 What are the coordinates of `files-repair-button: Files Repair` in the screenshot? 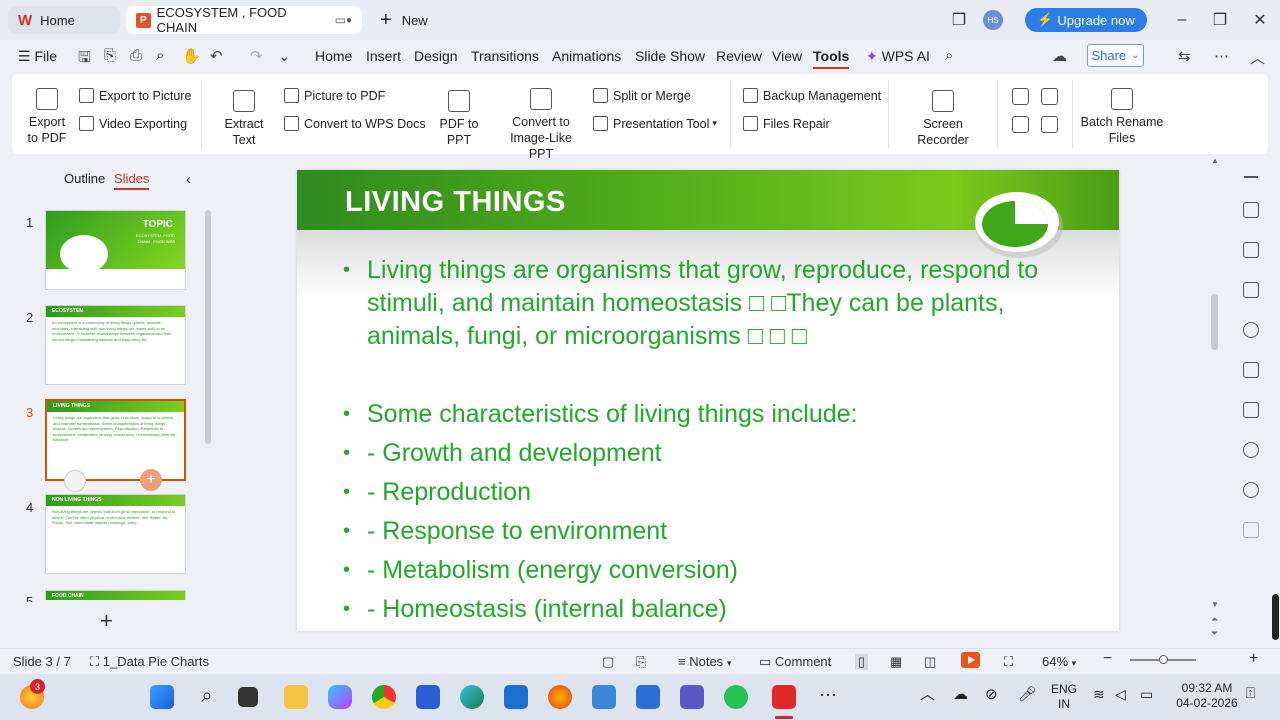 It's located at (786, 123).